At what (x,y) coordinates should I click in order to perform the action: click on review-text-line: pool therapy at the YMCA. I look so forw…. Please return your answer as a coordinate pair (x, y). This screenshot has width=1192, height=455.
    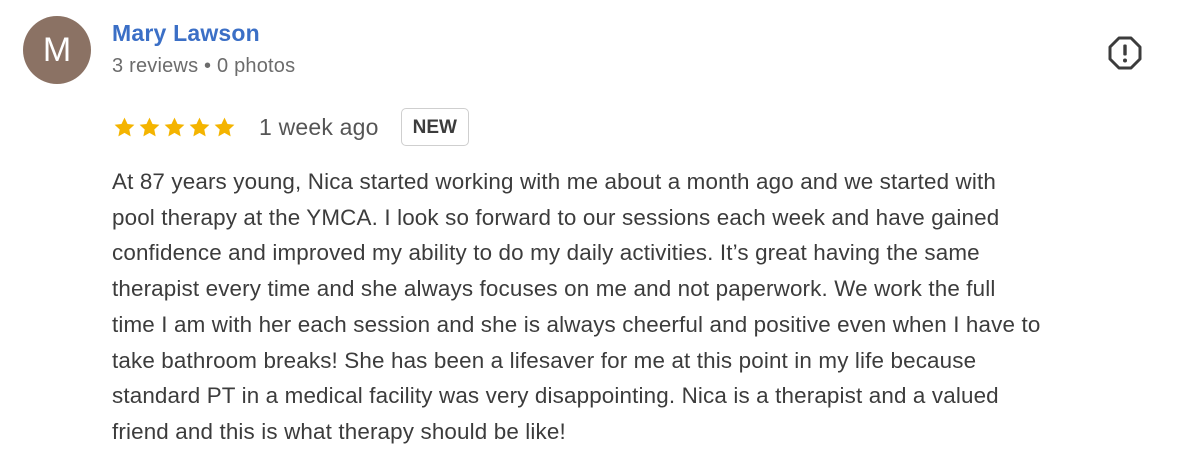
    Looking at the image, I should click on (556, 217).